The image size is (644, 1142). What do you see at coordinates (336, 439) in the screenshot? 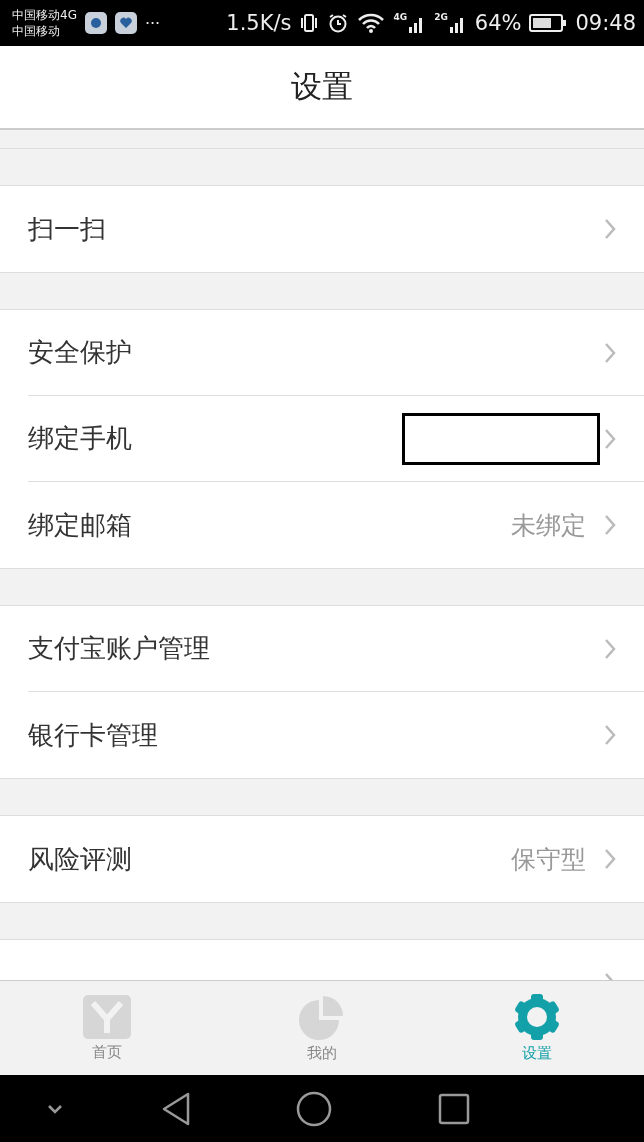
I see `settings-row: 绑定手机` at bounding box center [336, 439].